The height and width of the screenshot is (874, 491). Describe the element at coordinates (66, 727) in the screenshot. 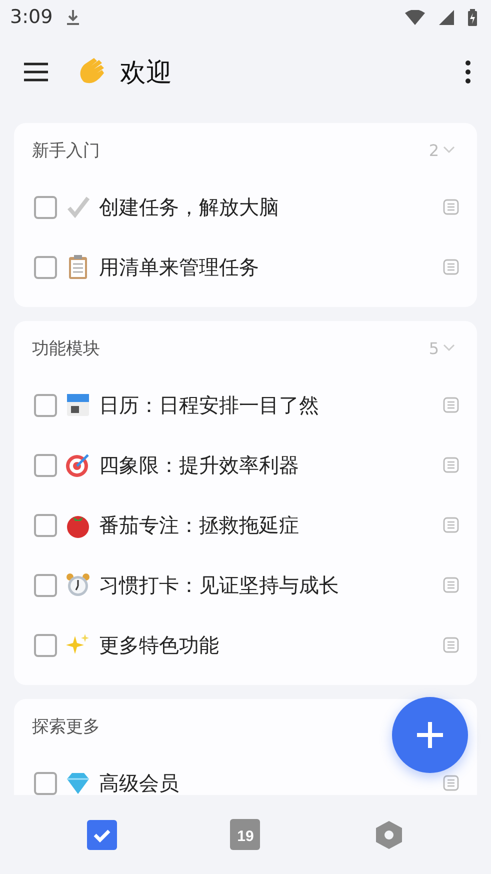

I see `section-title: 探索更多` at that location.